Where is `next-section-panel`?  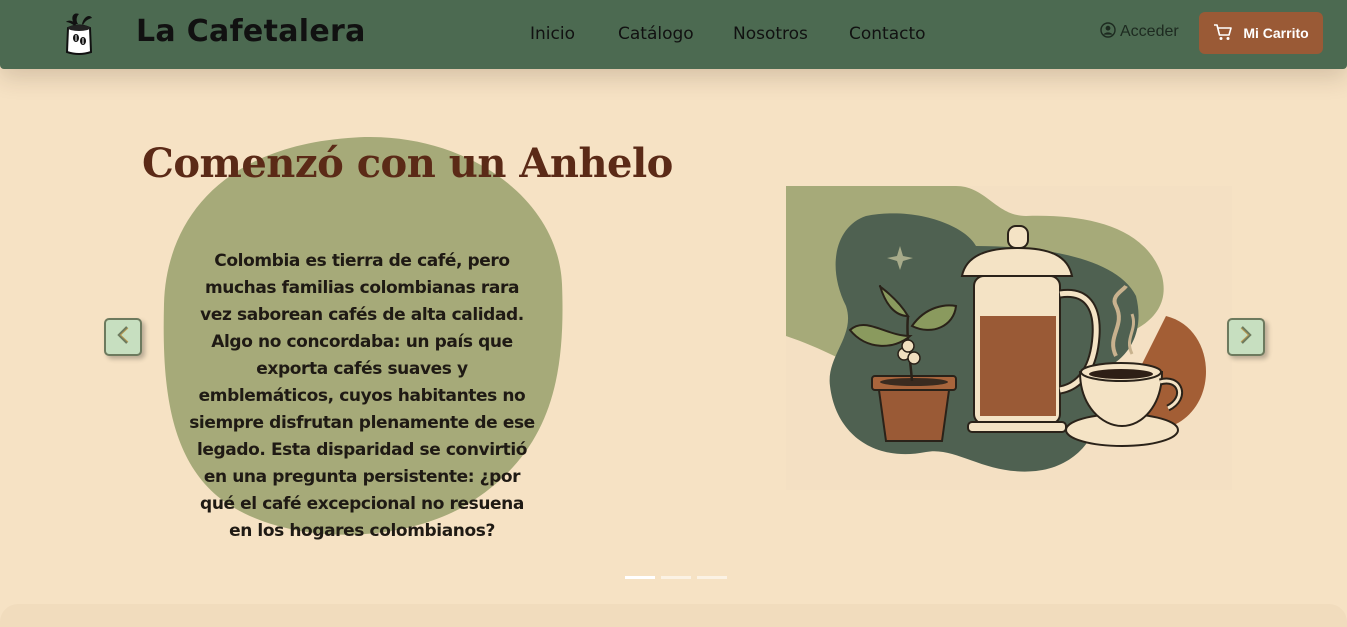
next-section-panel is located at coordinates (673, 615).